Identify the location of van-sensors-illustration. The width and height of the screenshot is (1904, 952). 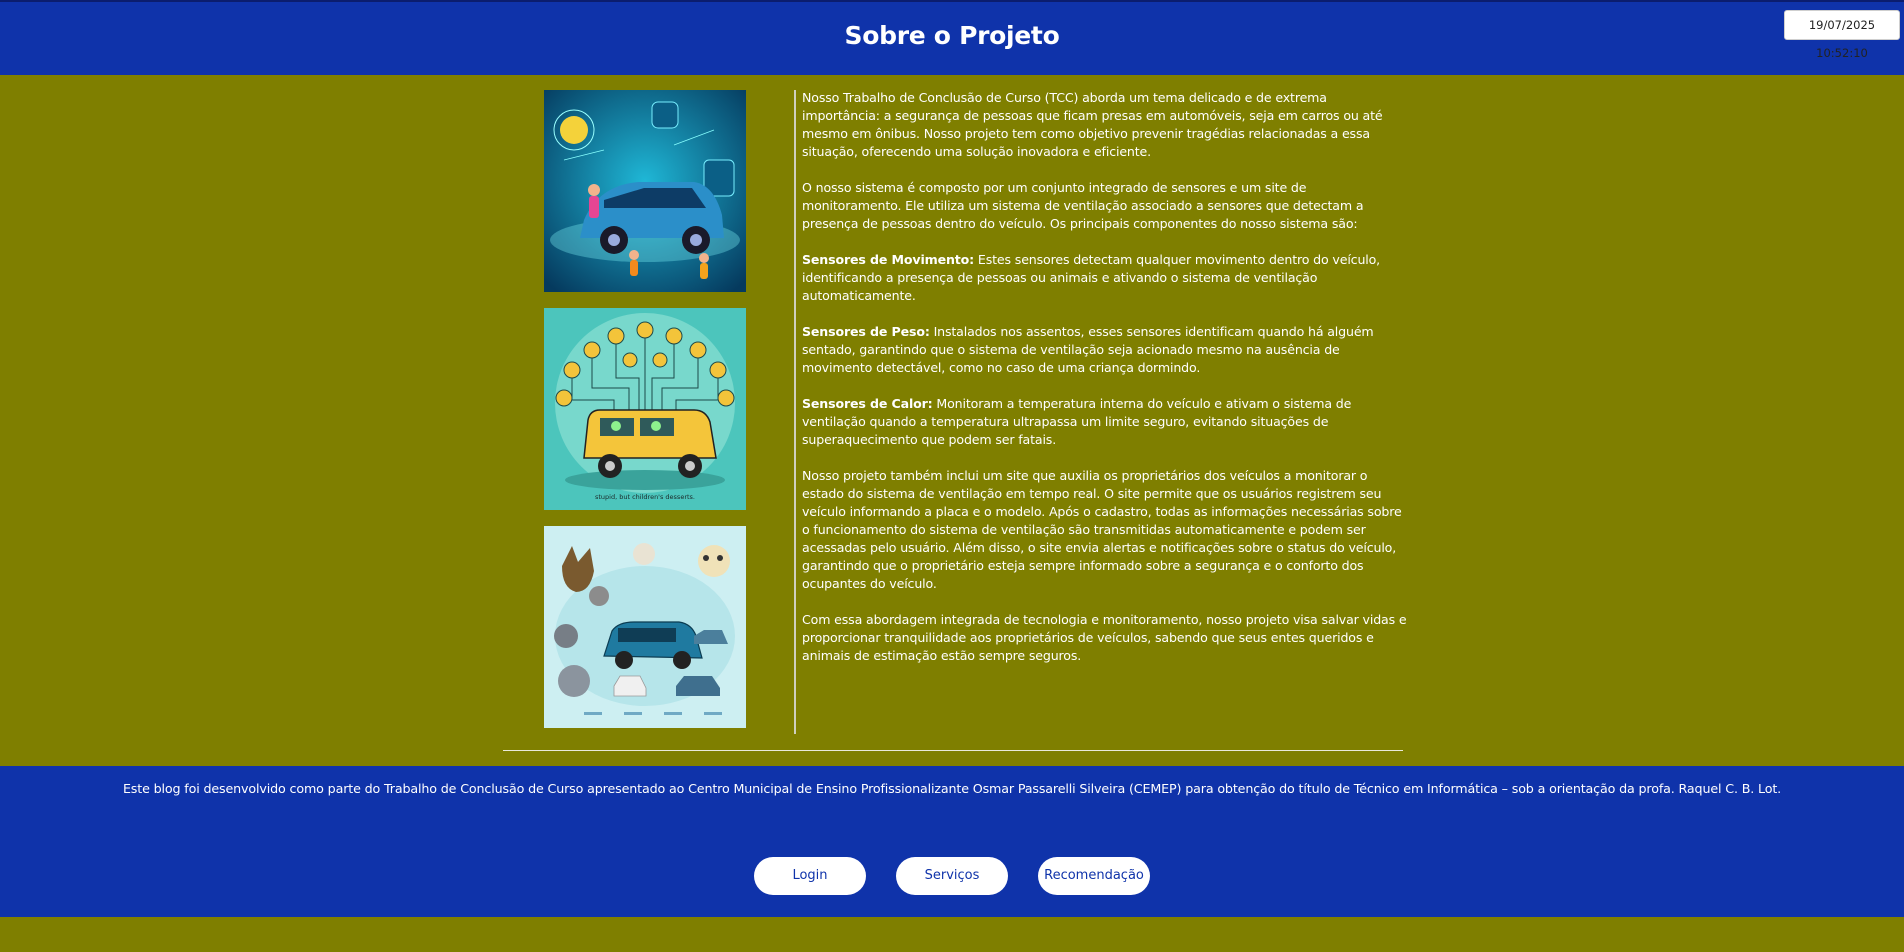
(645, 191).